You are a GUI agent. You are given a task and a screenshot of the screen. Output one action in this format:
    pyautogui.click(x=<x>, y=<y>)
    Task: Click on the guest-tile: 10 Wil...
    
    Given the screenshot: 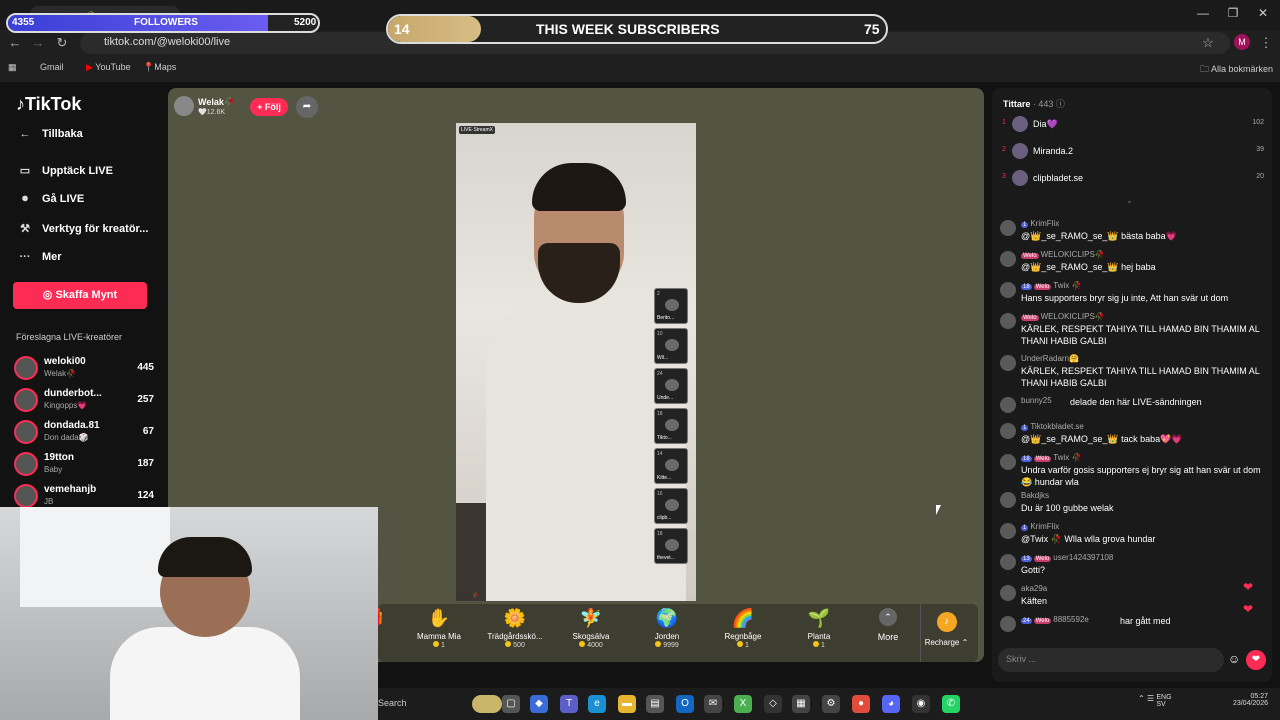 What is the action you would take?
    pyautogui.click(x=671, y=346)
    